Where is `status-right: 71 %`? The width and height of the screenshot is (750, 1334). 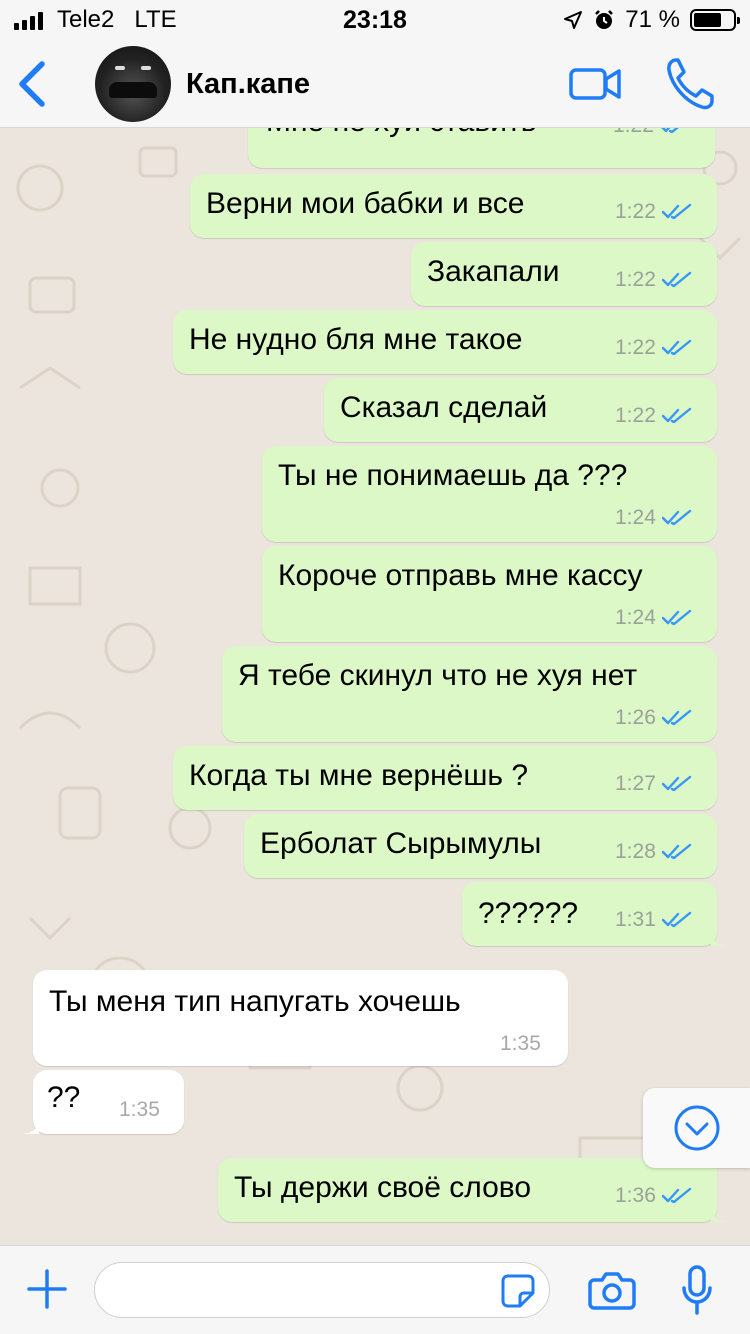 status-right: 71 % is located at coordinates (651, 20).